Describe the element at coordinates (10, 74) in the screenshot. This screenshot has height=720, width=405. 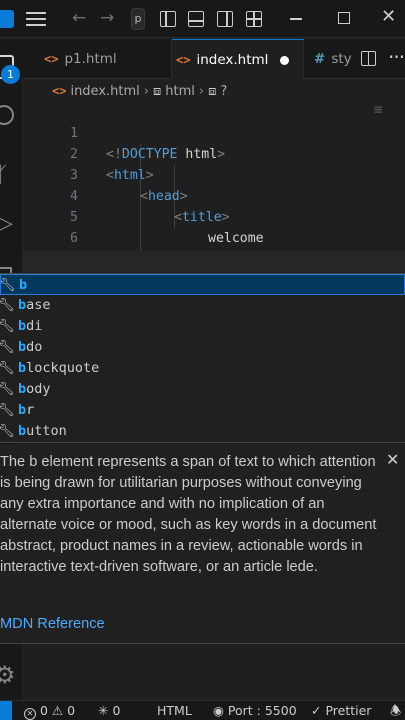
I see `explorer-badge: 1` at that location.